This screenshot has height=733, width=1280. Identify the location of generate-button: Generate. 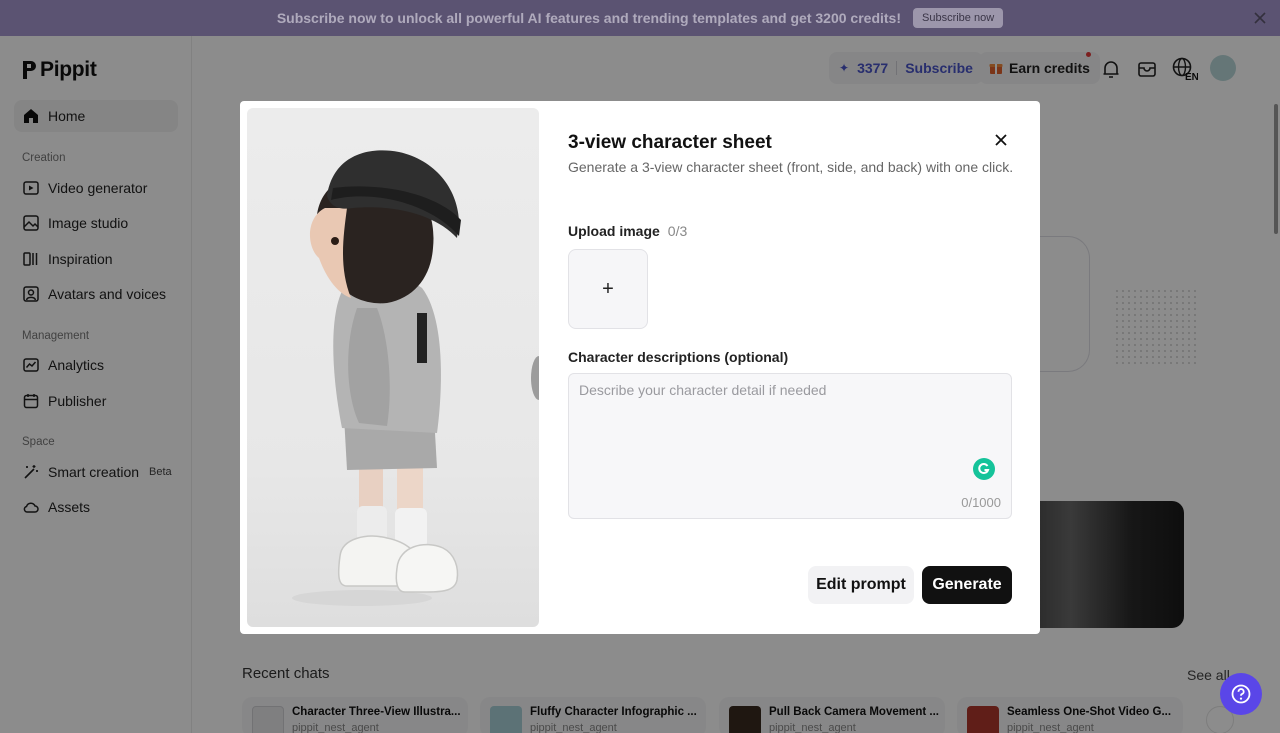
(967, 585).